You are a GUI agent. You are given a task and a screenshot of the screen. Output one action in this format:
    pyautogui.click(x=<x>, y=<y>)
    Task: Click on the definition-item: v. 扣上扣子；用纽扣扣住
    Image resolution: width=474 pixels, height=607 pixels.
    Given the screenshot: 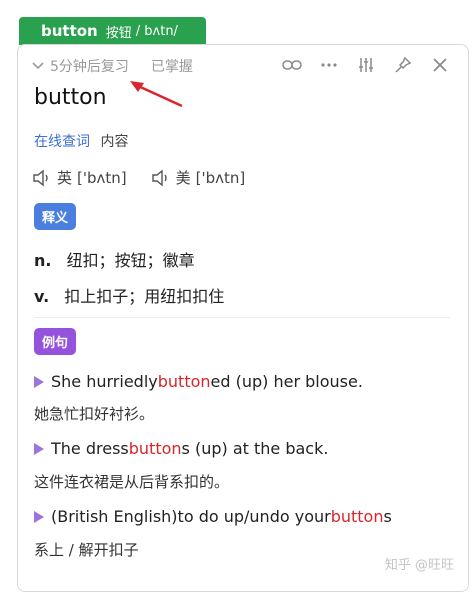 What is the action you would take?
    pyautogui.click(x=129, y=295)
    